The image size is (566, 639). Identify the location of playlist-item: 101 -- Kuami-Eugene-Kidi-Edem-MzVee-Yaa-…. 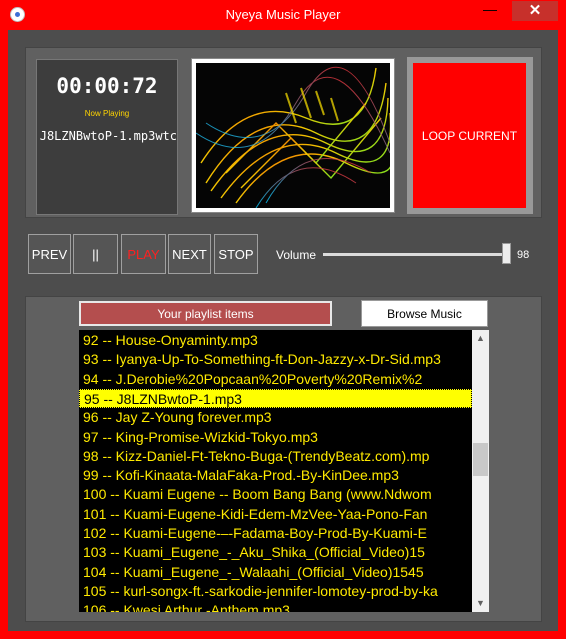
(275, 514).